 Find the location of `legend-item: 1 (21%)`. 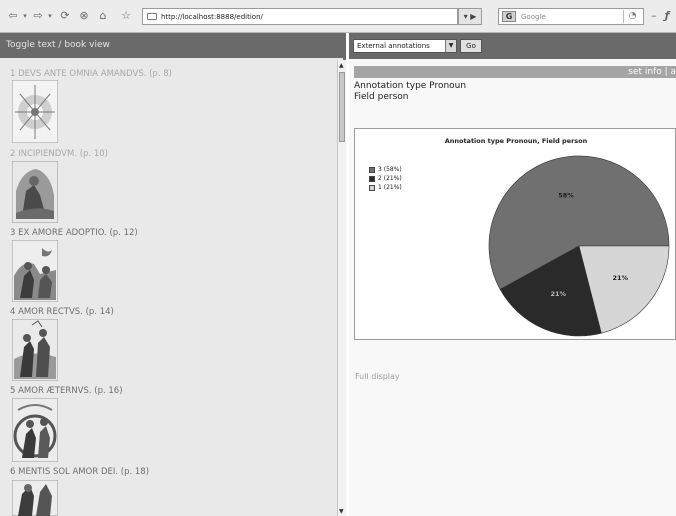

legend-item: 1 (21%) is located at coordinates (385, 187).